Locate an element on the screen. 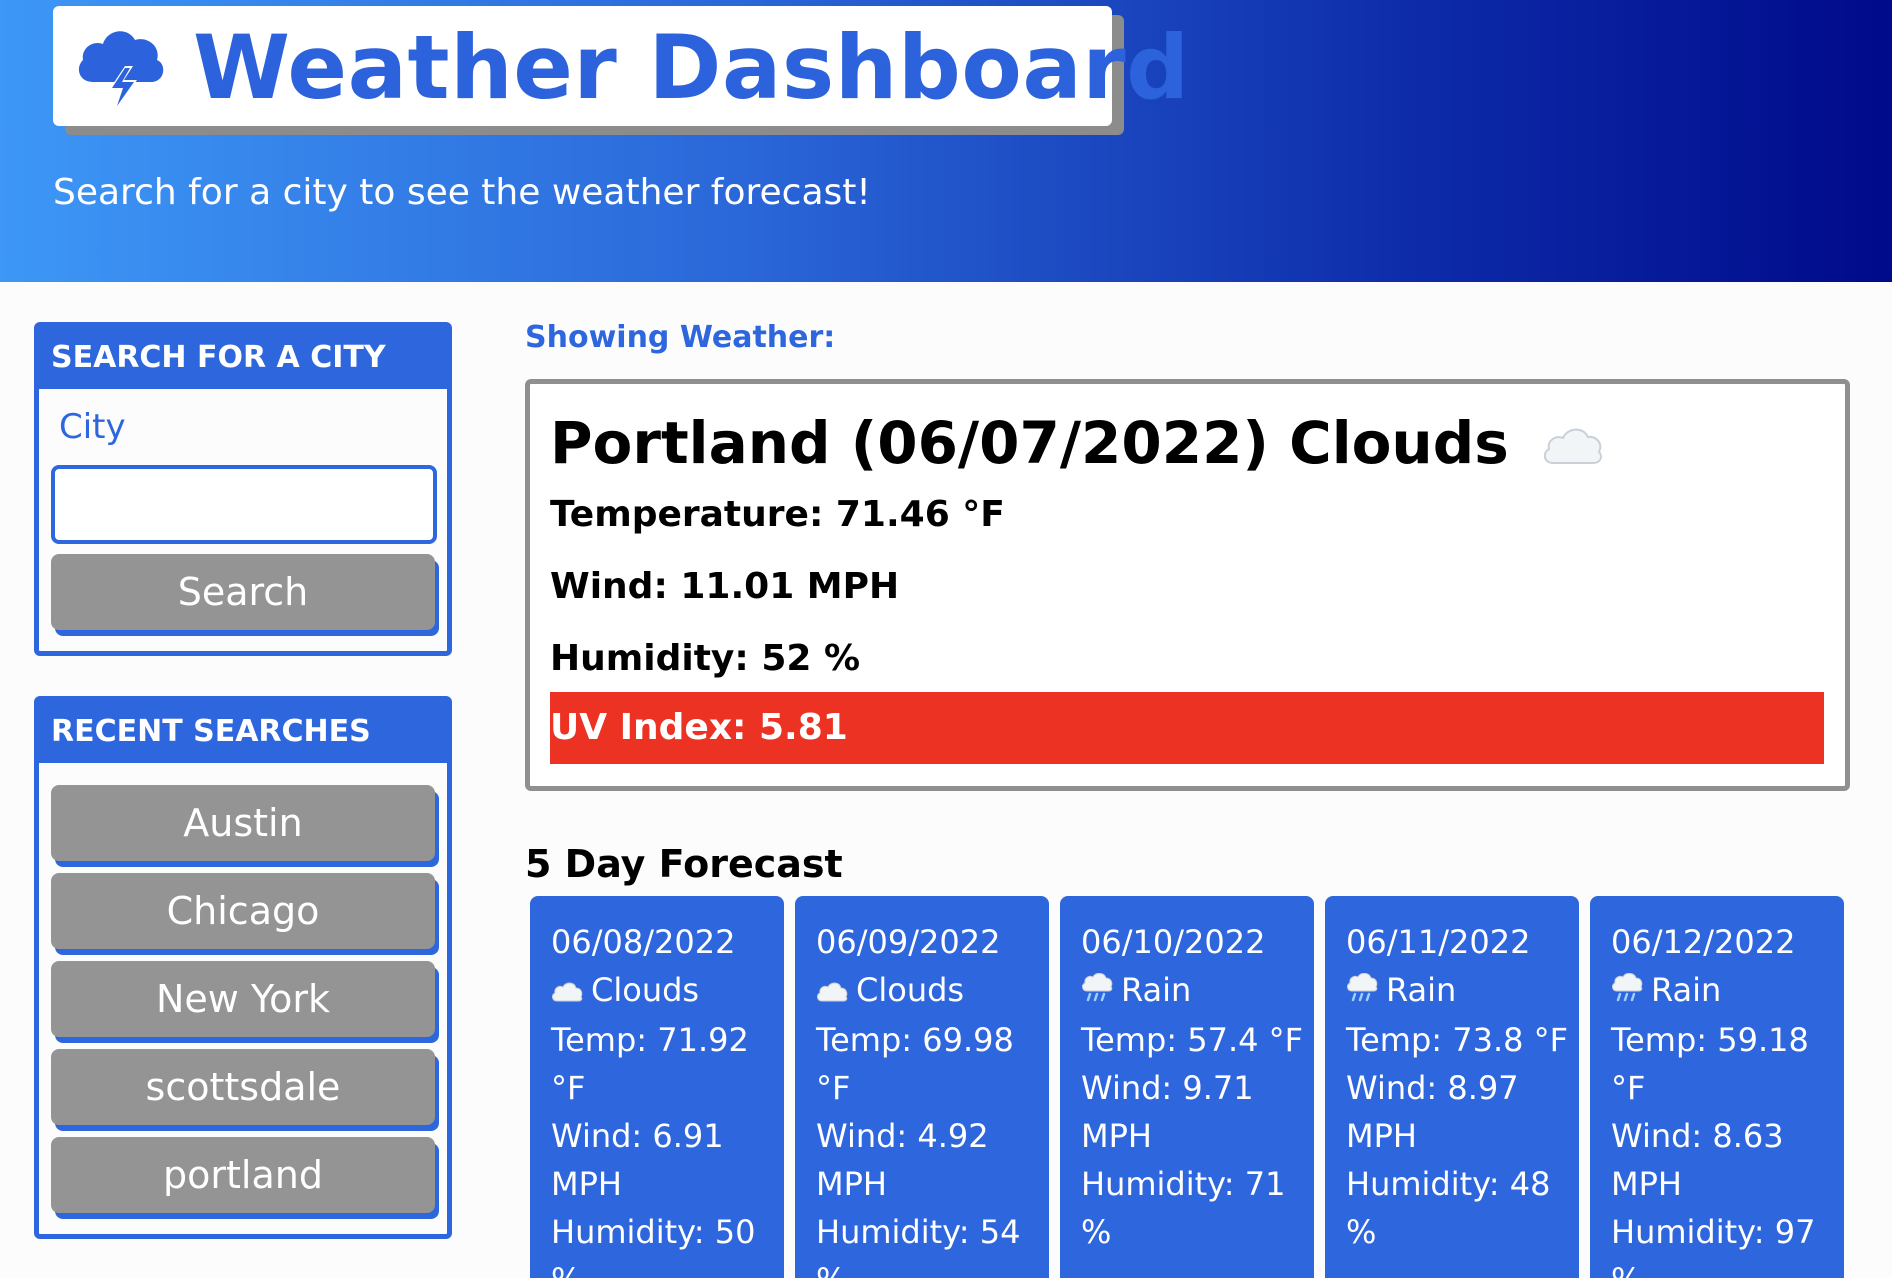  recent-search-austin: Austin is located at coordinates (243, 823).